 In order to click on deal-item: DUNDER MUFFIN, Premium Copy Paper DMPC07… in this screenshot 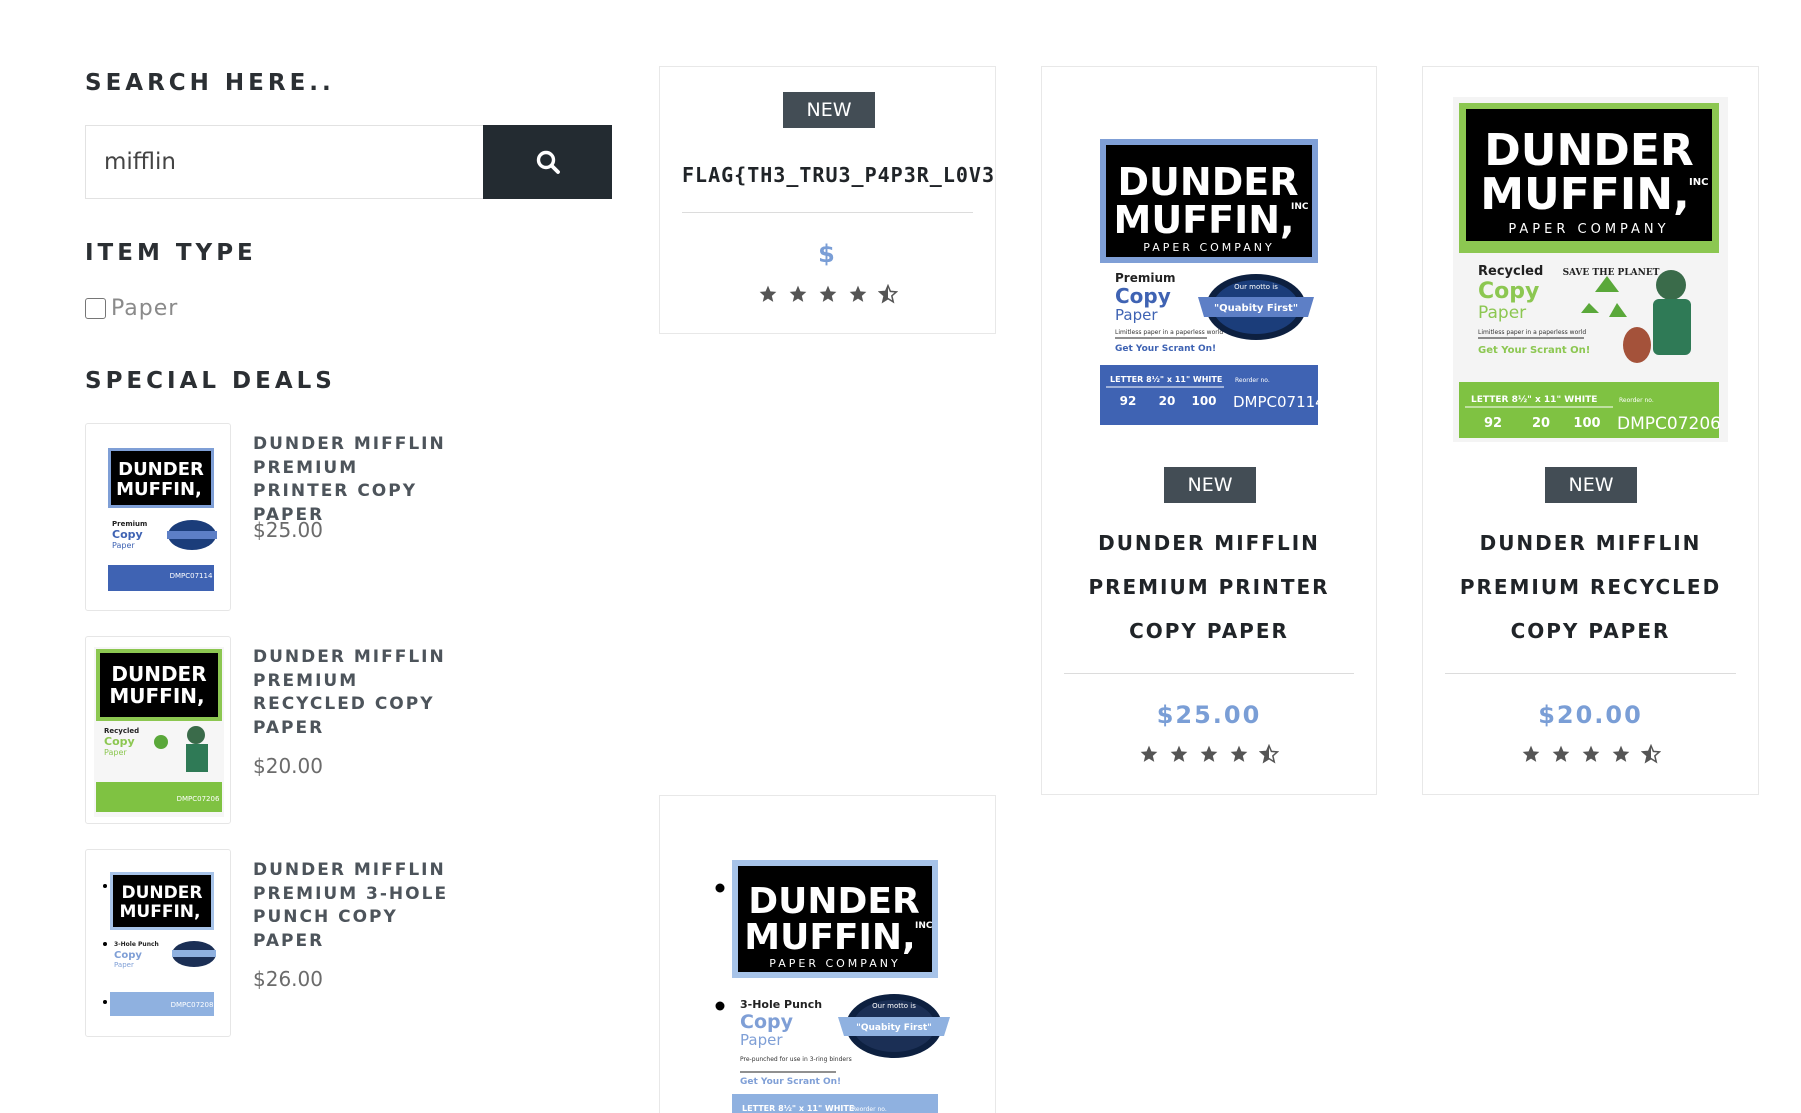, I will do `click(335, 517)`.